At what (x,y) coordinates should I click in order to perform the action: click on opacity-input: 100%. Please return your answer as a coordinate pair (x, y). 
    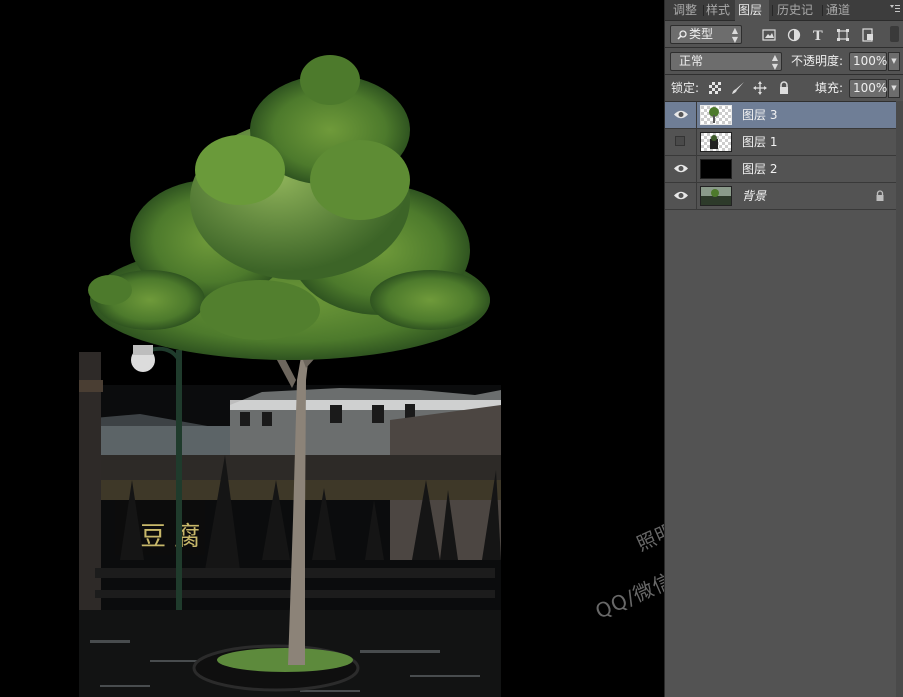
    Looking at the image, I should click on (868, 61).